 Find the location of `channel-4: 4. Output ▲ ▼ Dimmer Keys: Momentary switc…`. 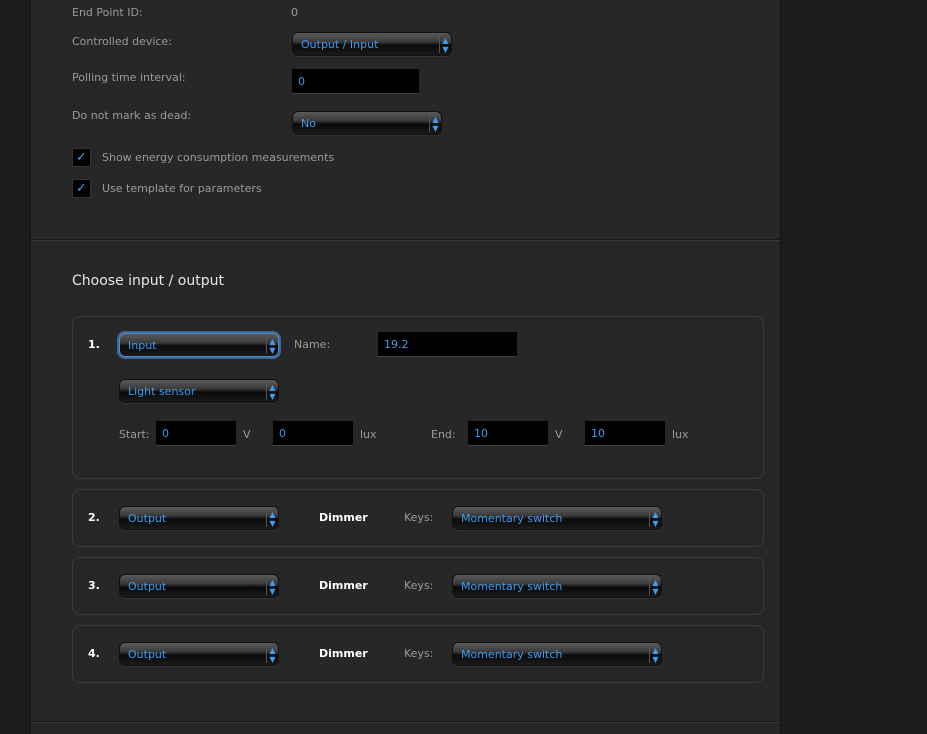

channel-4: 4. Output ▲ ▼ Dimmer Keys: Momentary switc… is located at coordinates (418, 654).